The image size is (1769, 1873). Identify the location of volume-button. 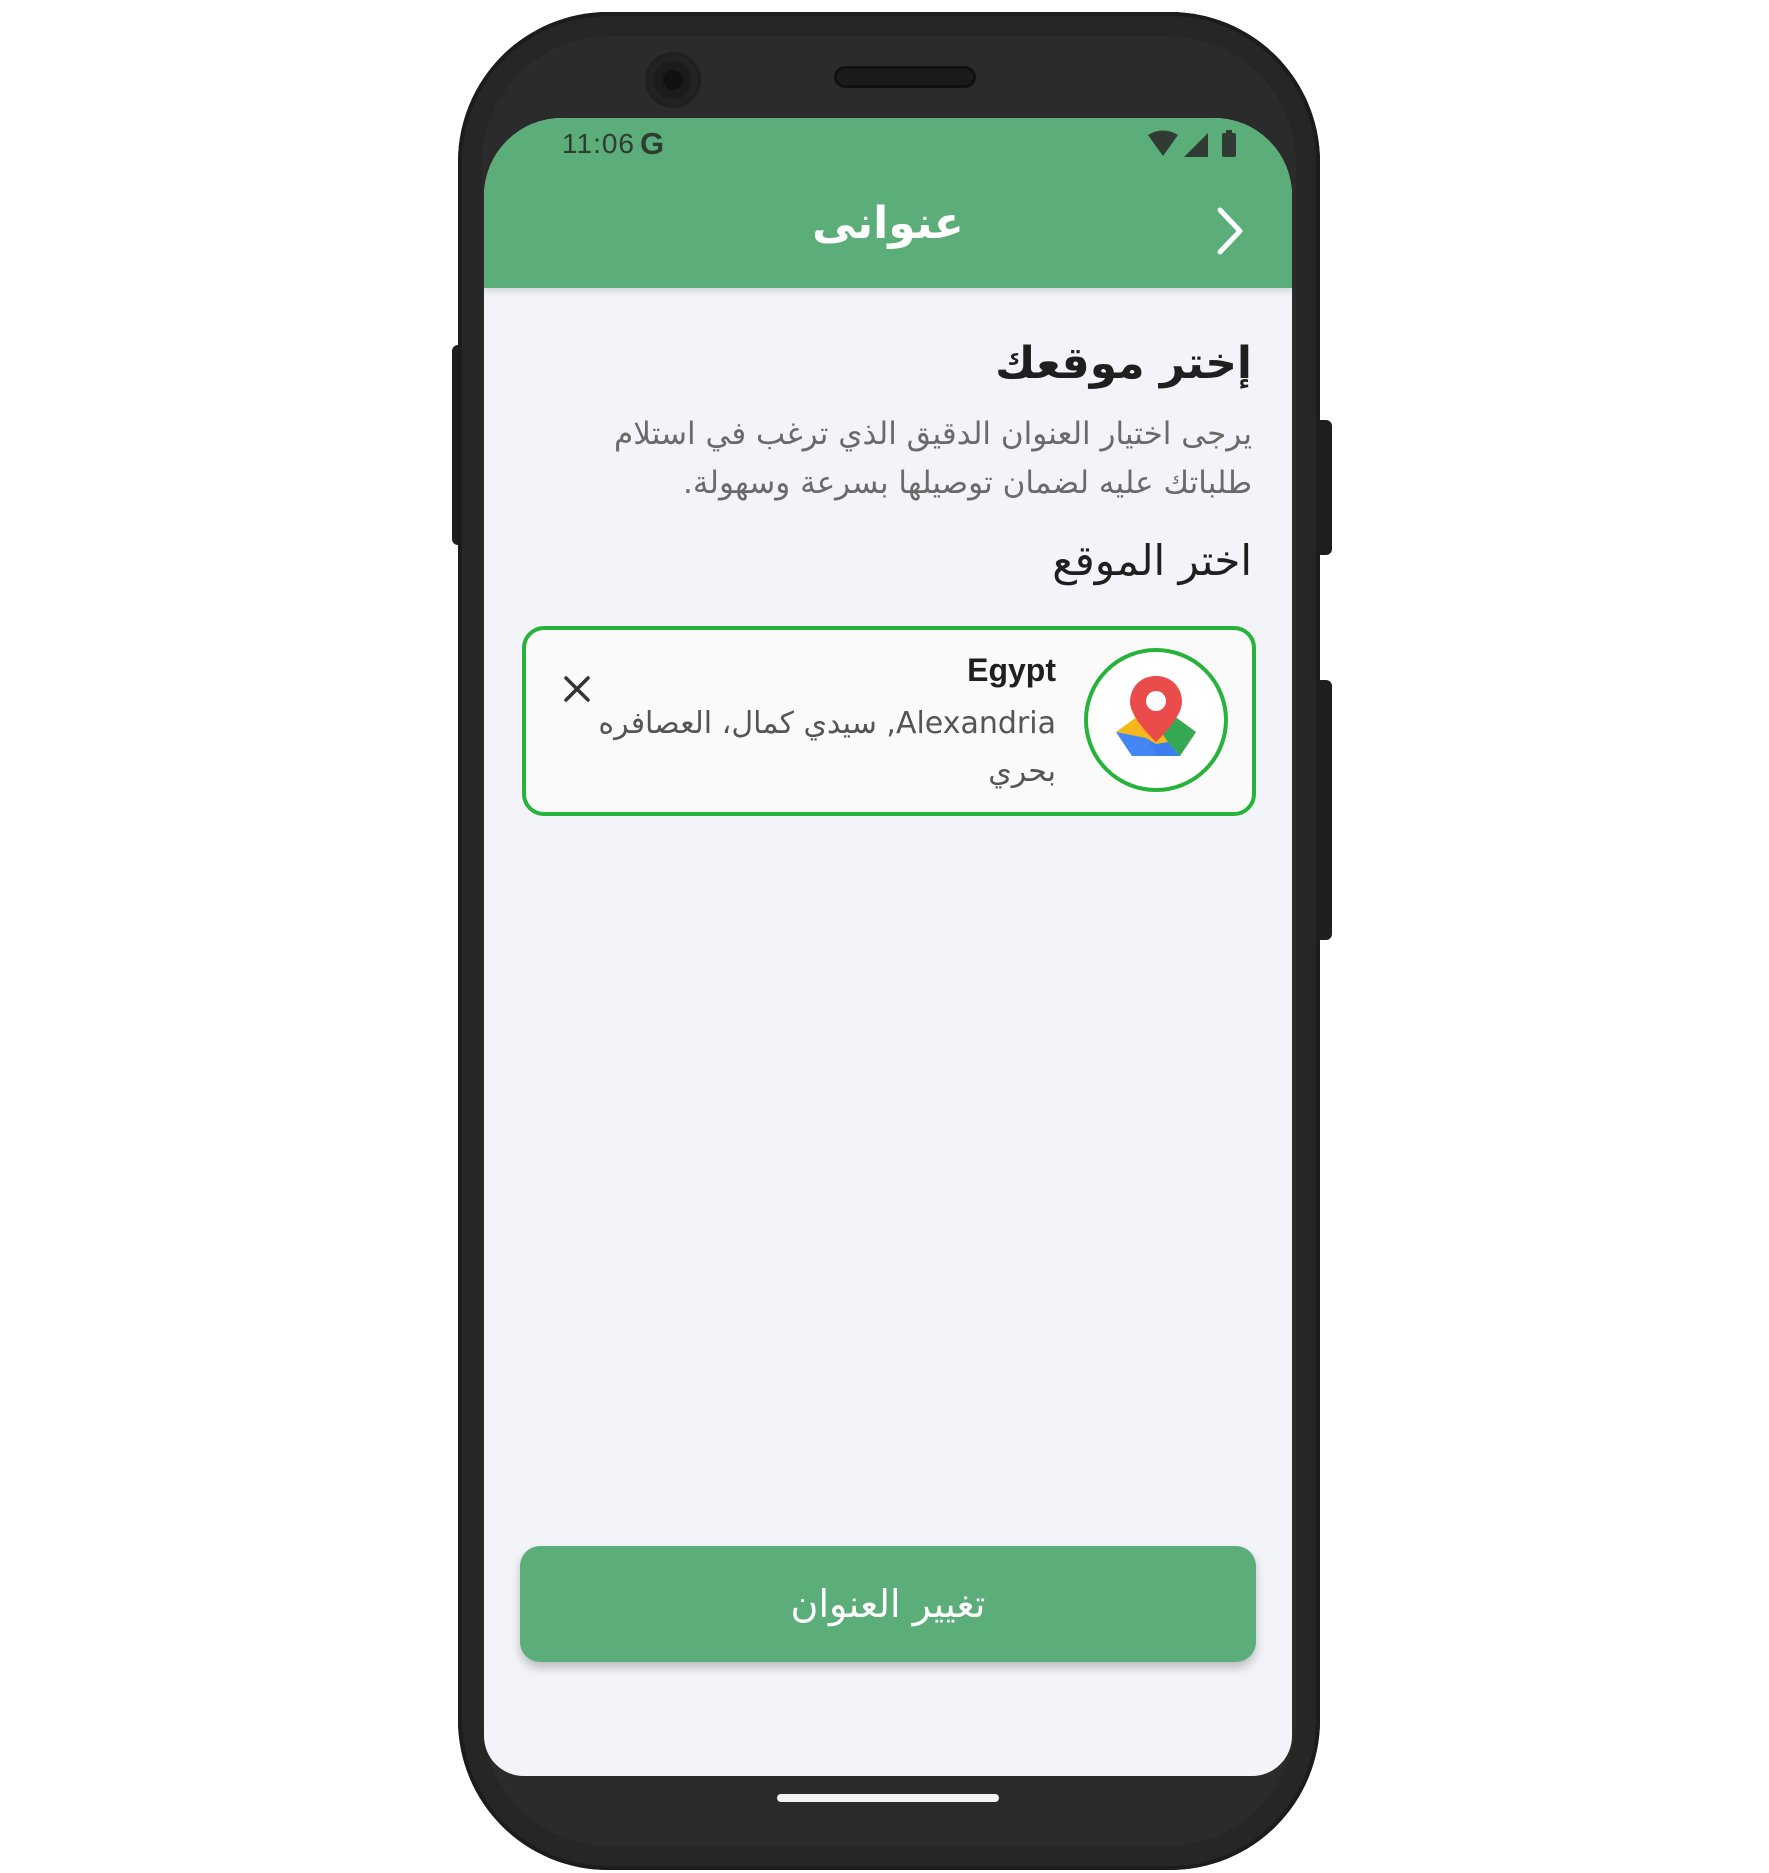
(1325, 810).